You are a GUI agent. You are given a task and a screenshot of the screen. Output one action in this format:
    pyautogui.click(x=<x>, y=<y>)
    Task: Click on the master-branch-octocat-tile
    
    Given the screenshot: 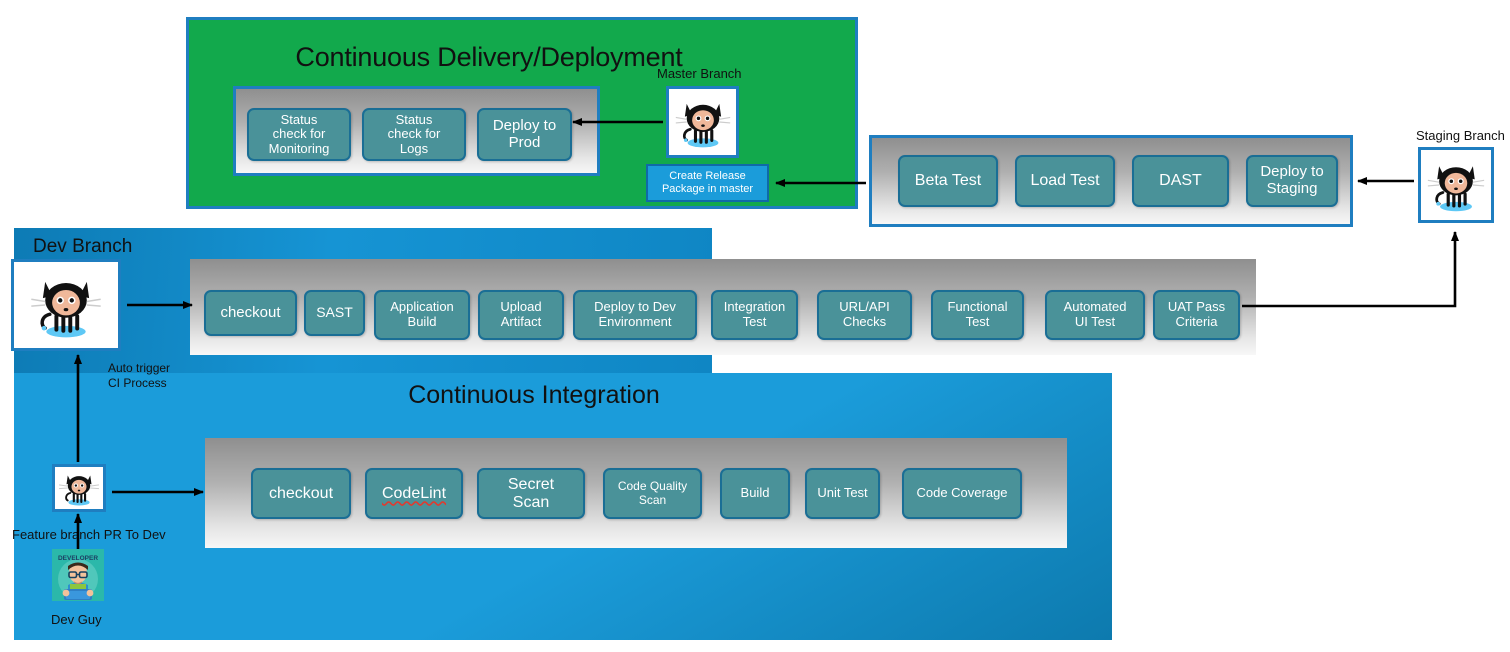 What is the action you would take?
    pyautogui.click(x=702, y=122)
    